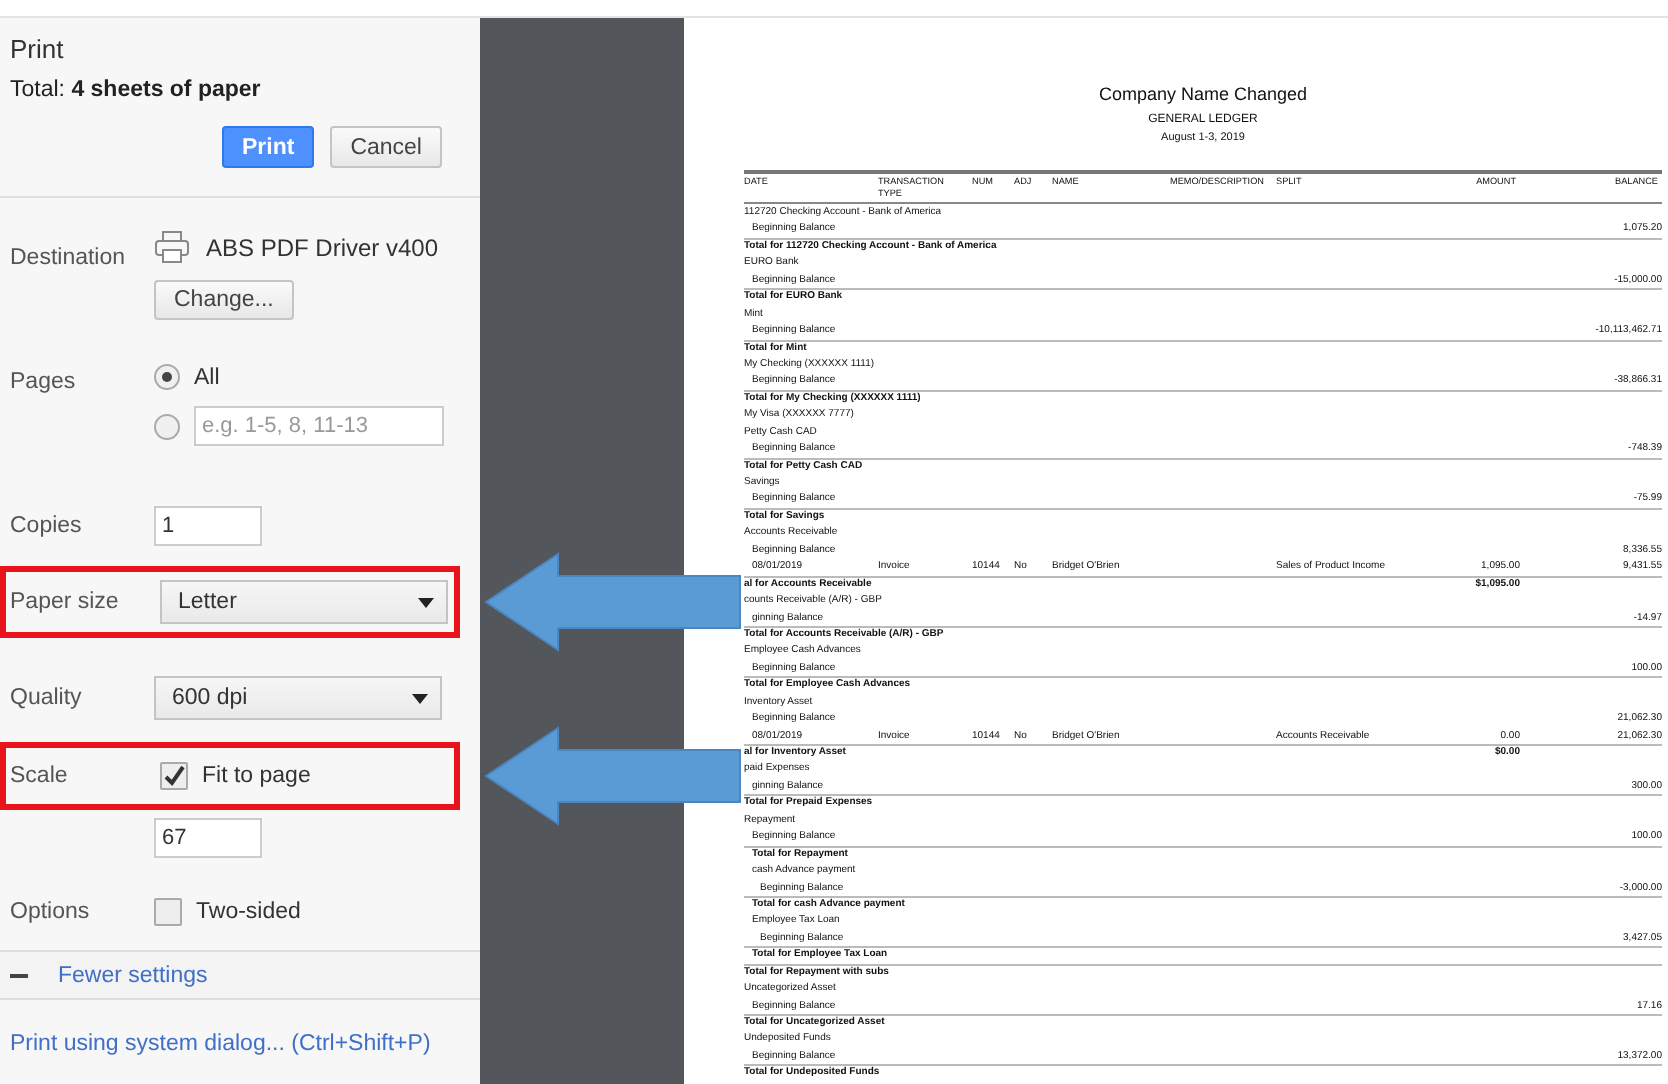 Image resolution: width=1668 pixels, height=1084 pixels. What do you see at coordinates (46, 698) in the screenshot?
I see `setting-label: Quality` at bounding box center [46, 698].